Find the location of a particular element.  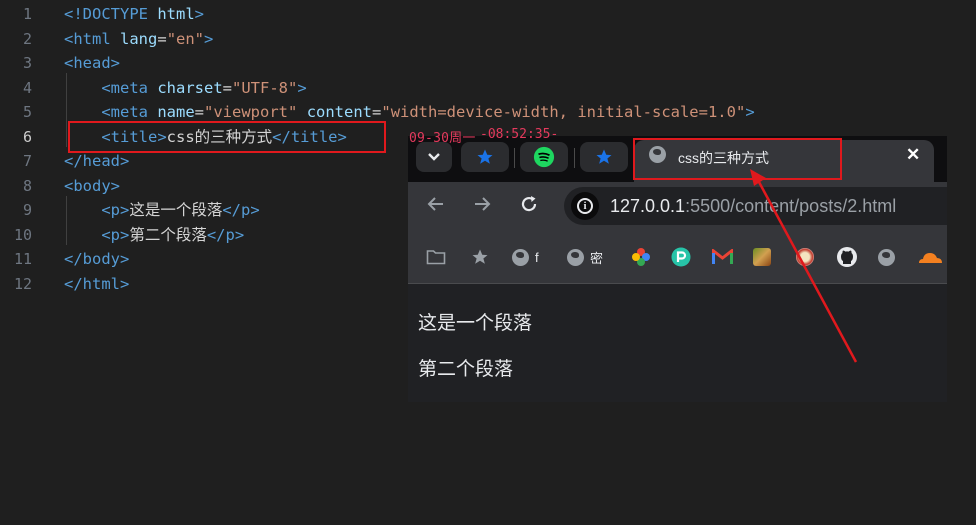

folder-icon is located at coordinates (436, 257).